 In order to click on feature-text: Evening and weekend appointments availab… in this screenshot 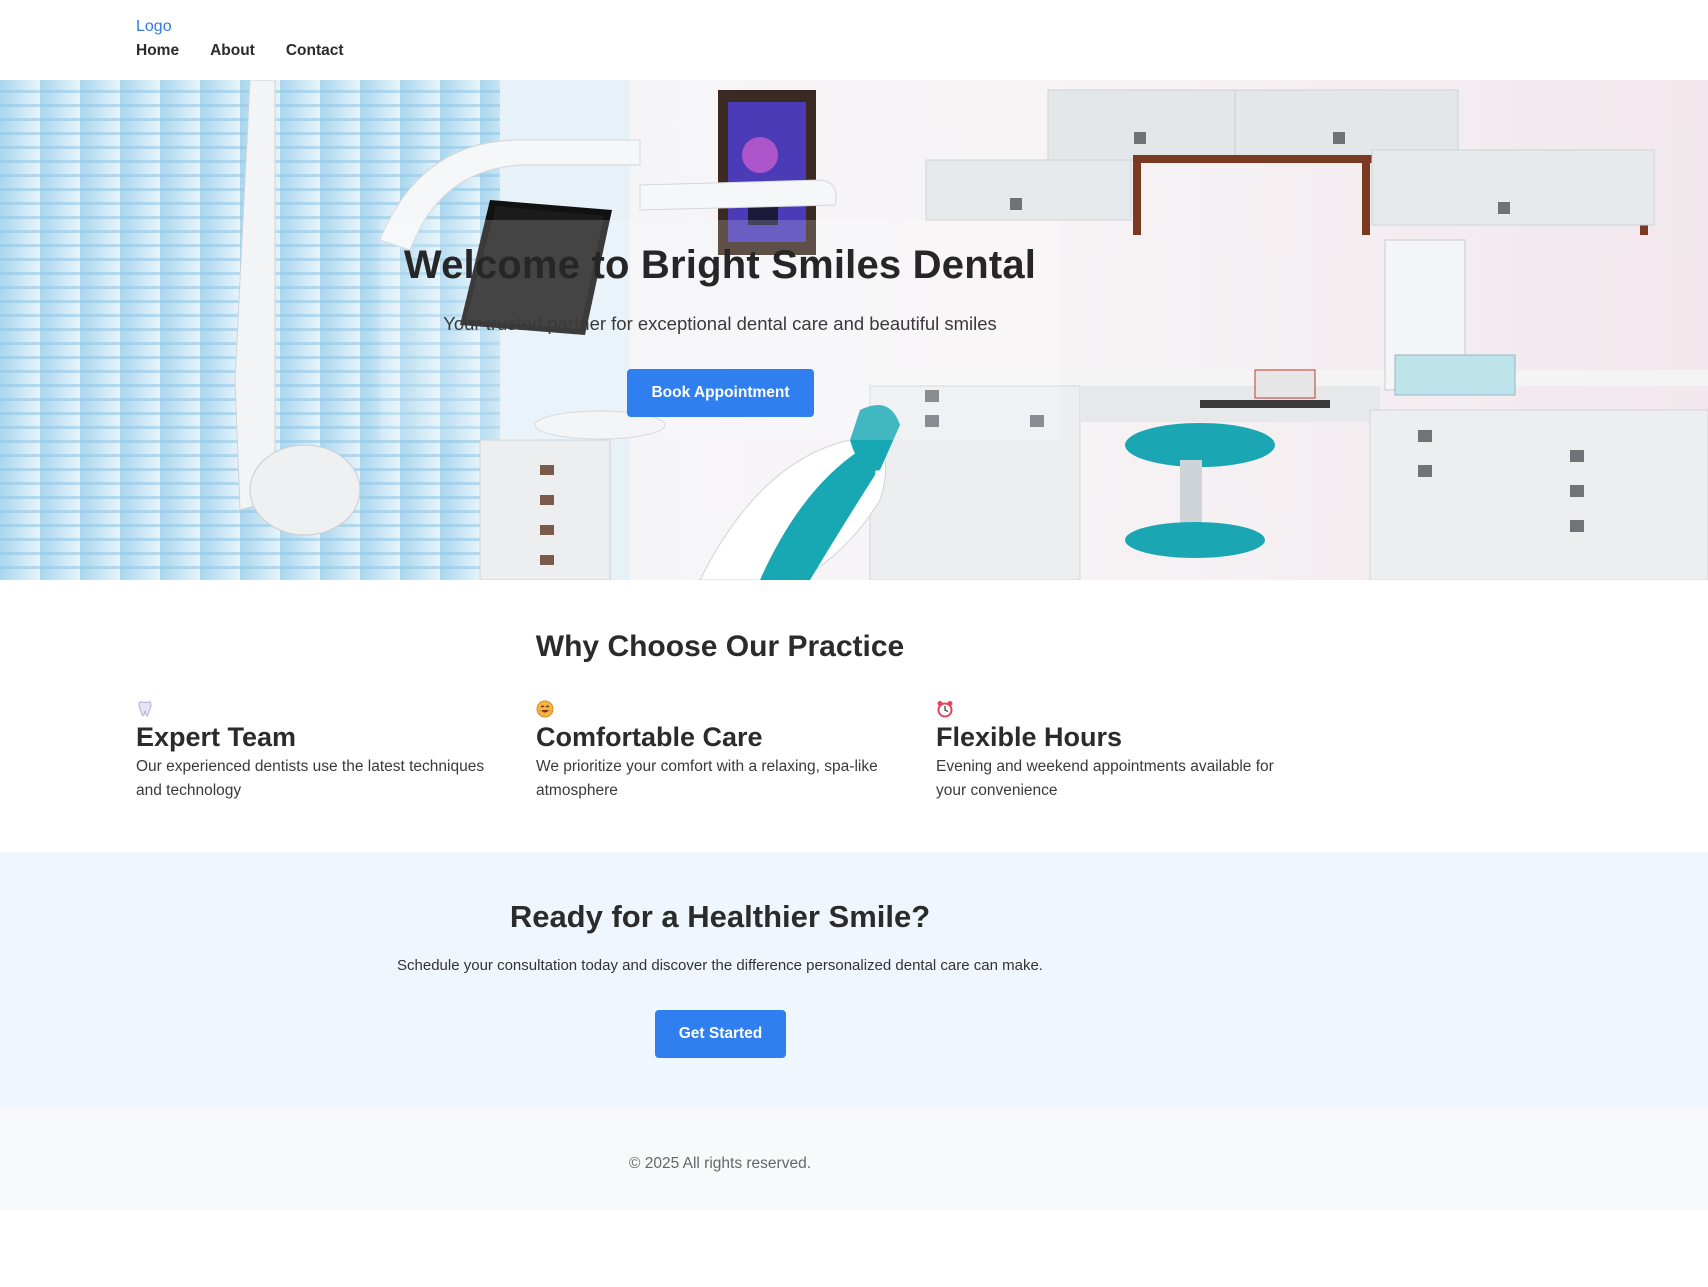, I will do `click(1105, 778)`.